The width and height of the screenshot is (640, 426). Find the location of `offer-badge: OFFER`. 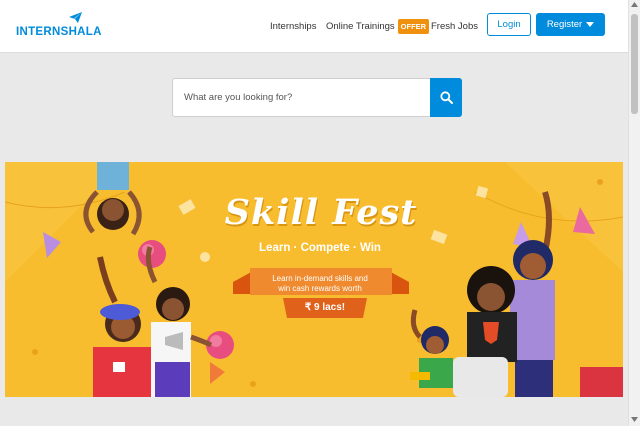

offer-badge: OFFER is located at coordinates (413, 26).